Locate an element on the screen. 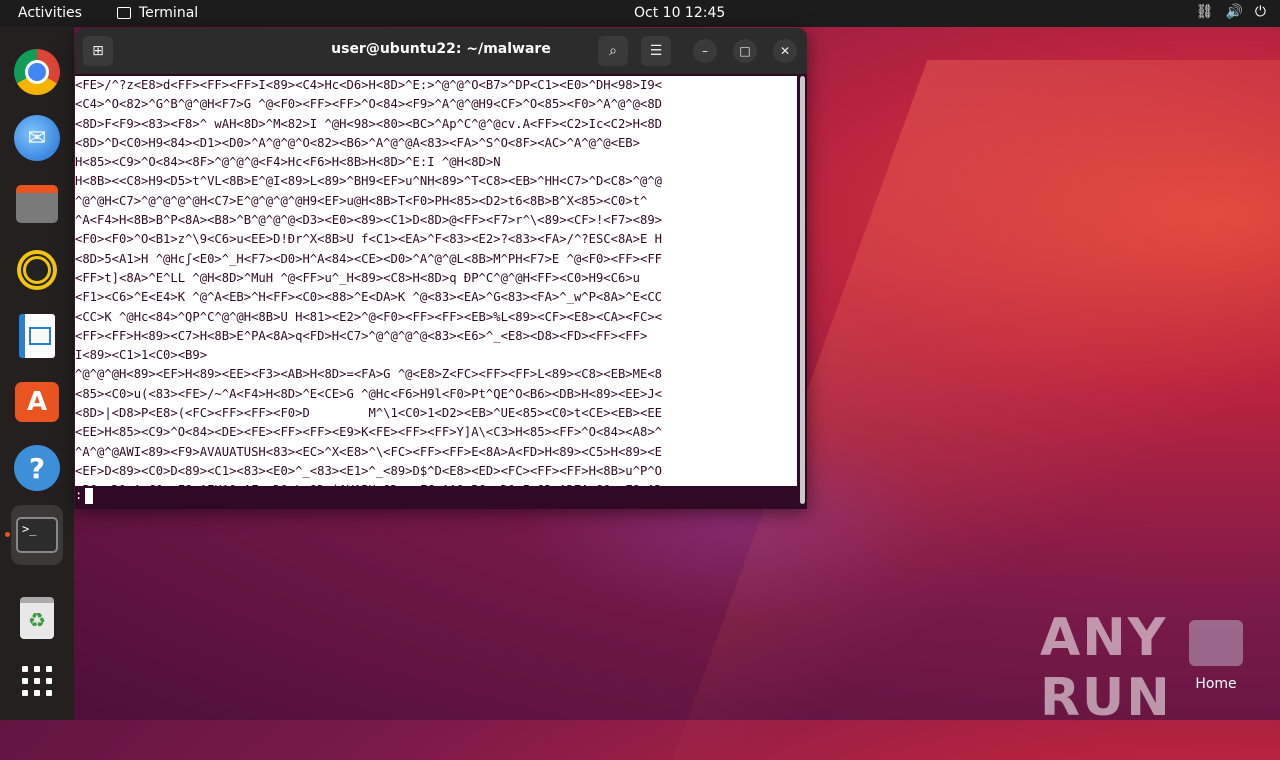 This screenshot has width=1280, height=760. minimize-button: – is located at coordinates (705, 51).